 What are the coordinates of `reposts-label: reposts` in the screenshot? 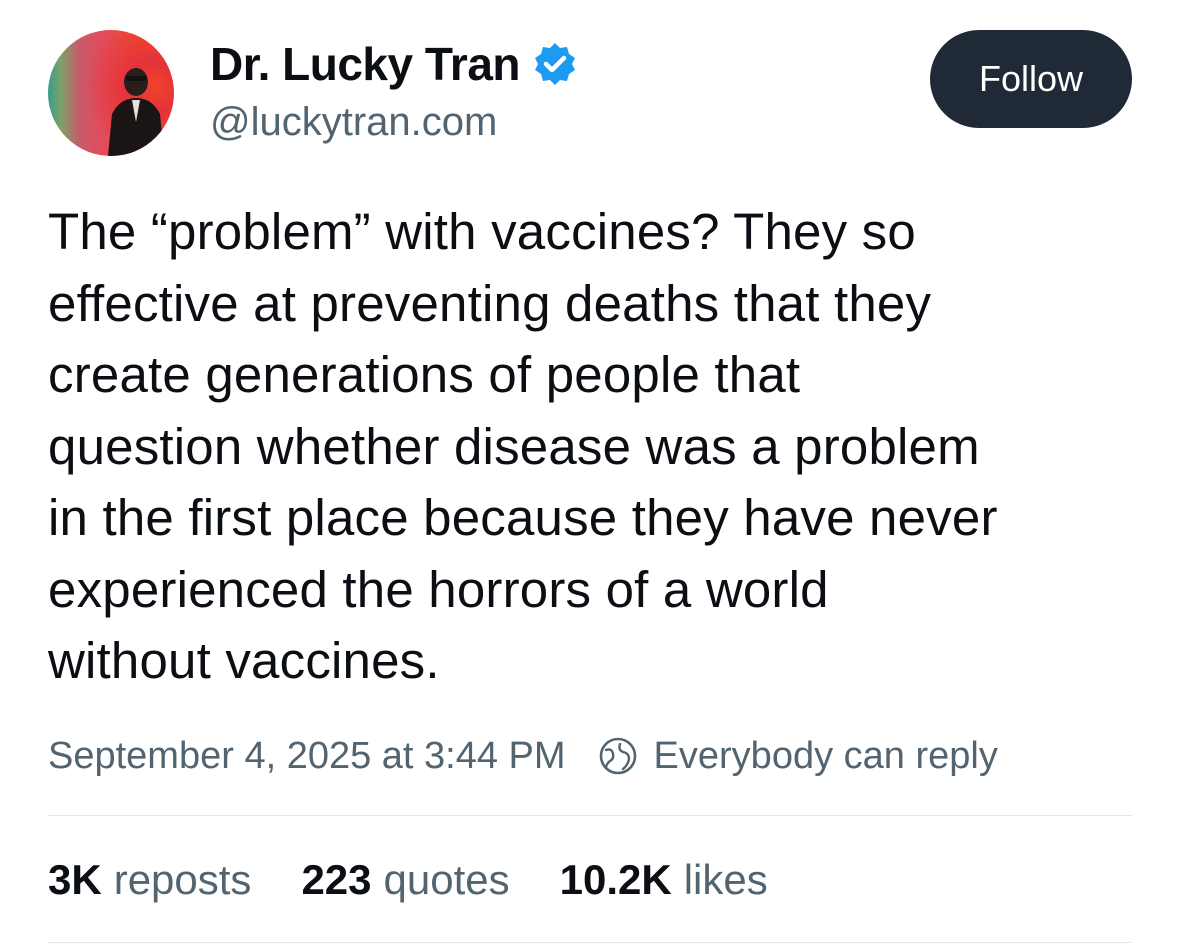 It's located at (182, 879).